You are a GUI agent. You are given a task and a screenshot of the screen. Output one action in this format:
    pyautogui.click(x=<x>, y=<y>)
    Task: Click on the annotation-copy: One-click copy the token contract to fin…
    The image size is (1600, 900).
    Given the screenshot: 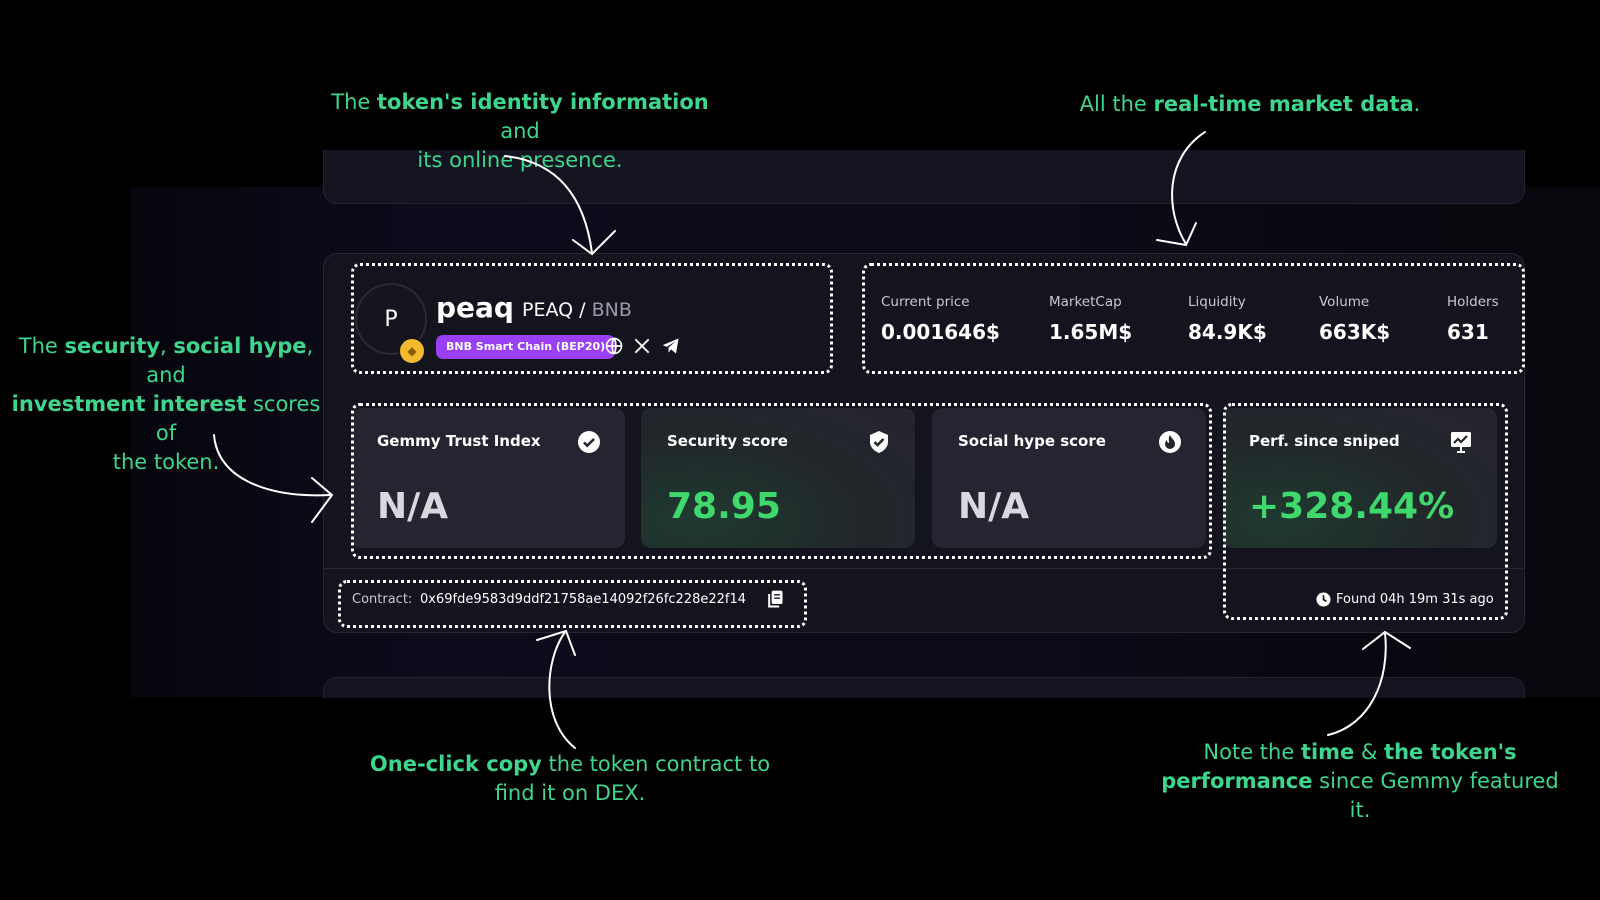 What is the action you would take?
    pyautogui.click(x=570, y=778)
    